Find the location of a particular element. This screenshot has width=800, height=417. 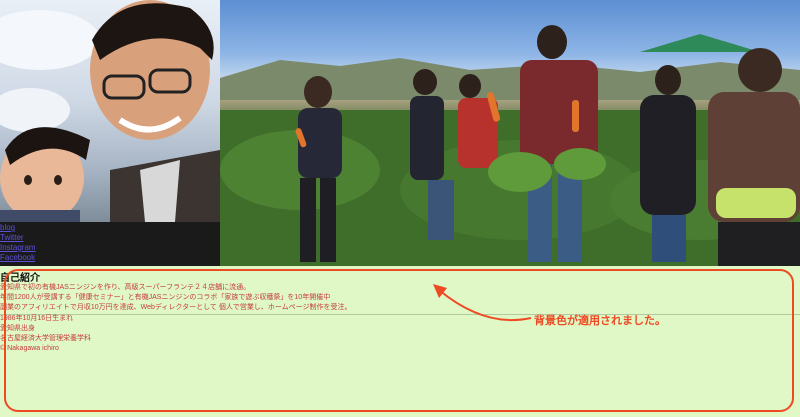

facebook-link: Facebook is located at coordinates (17, 257).